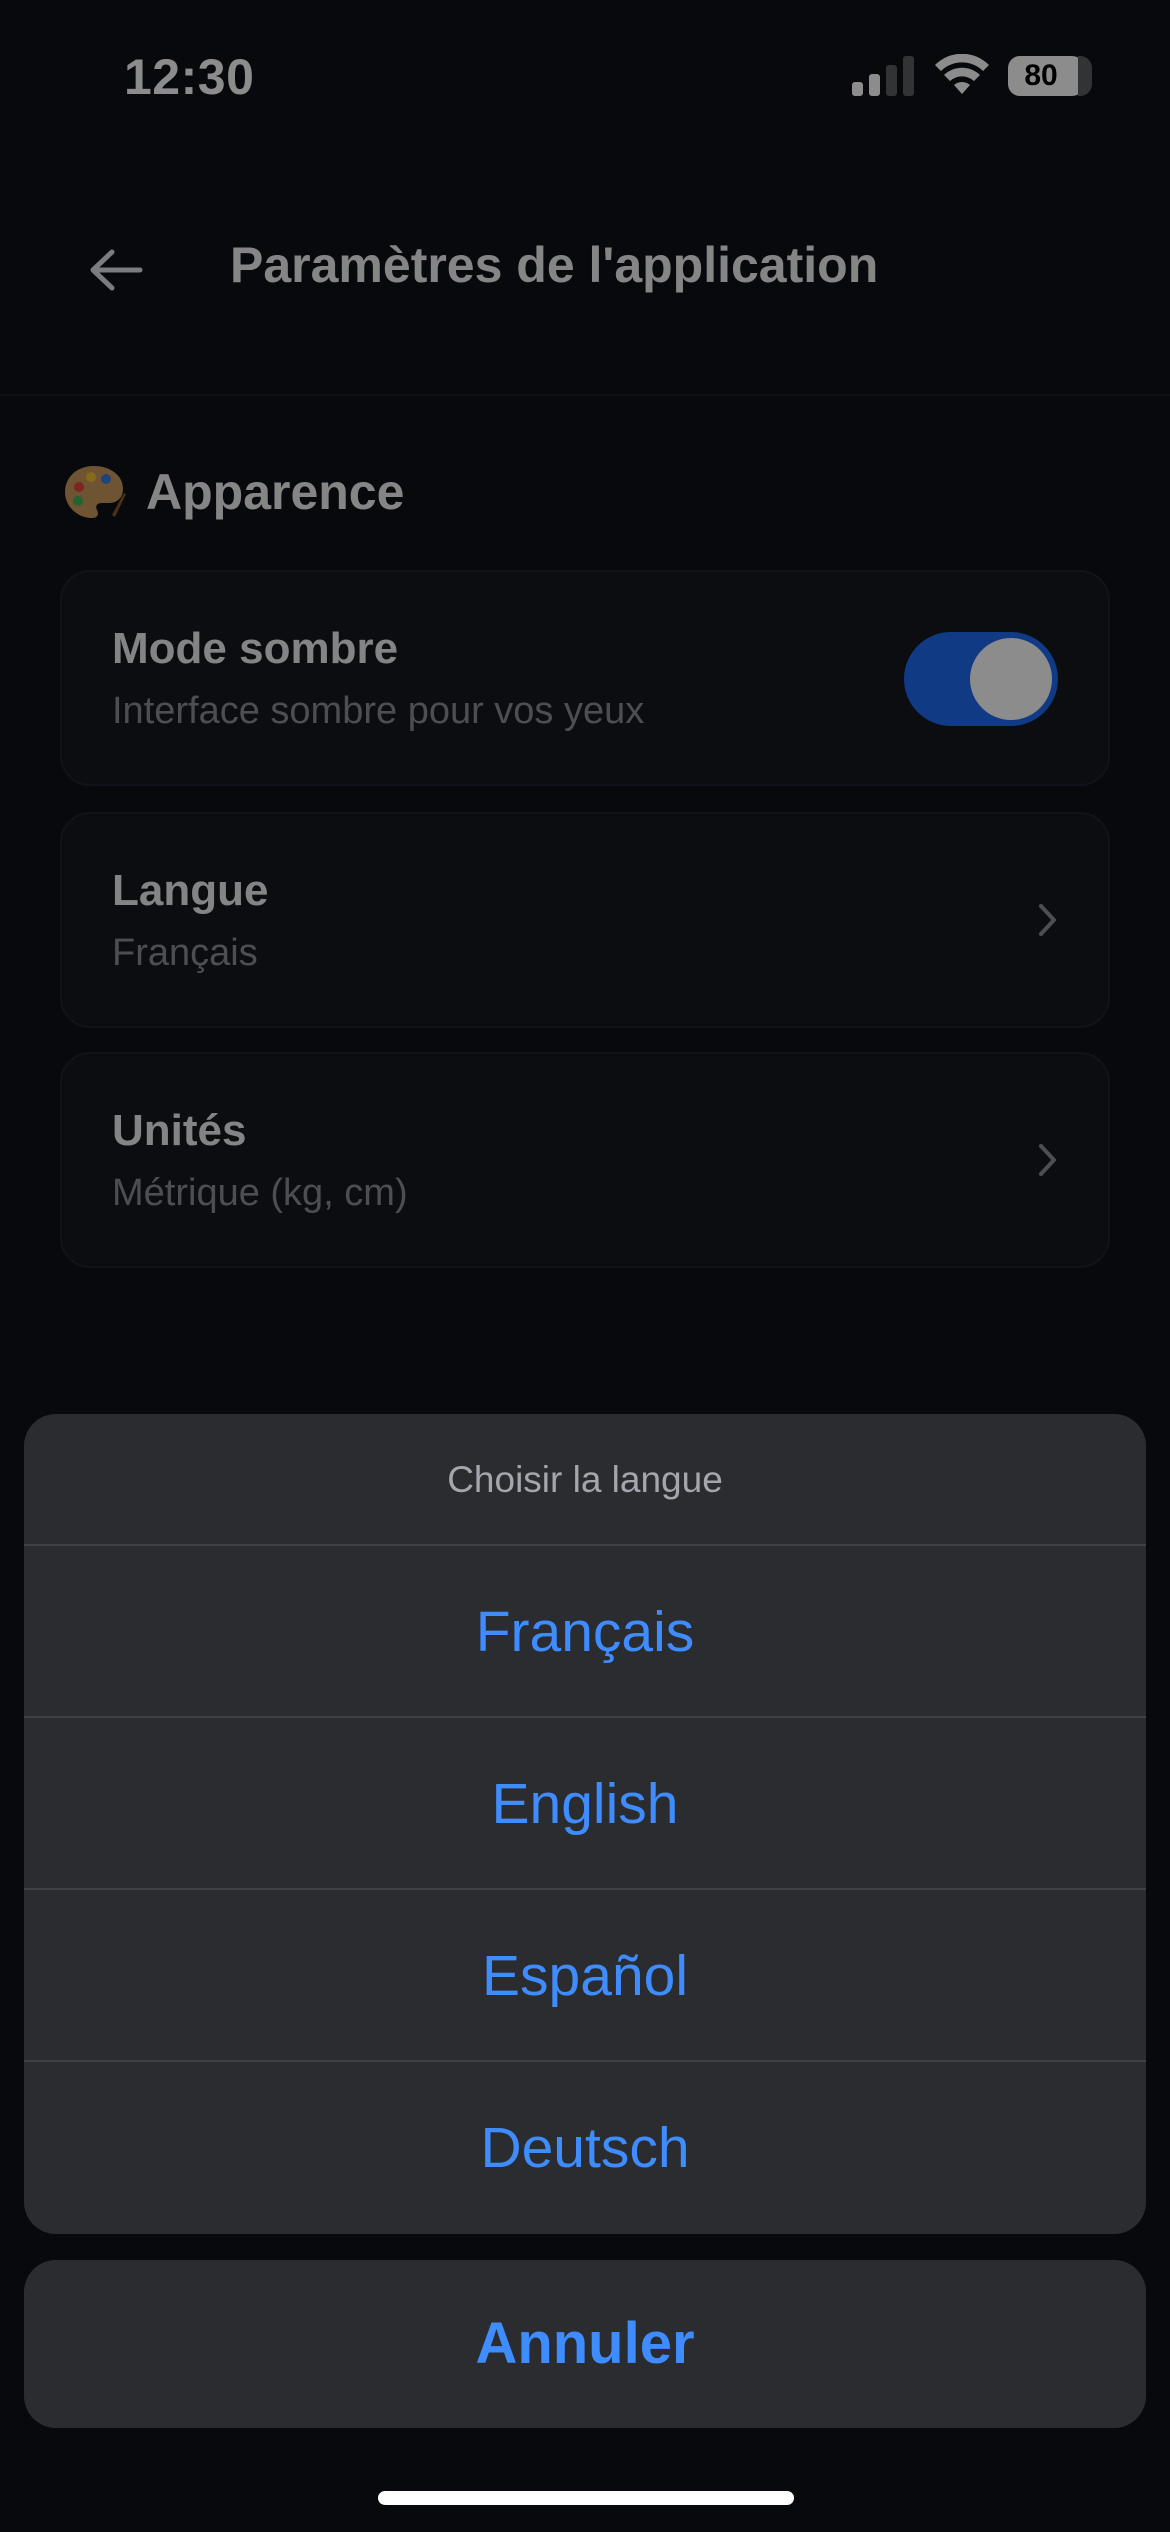  I want to click on language-option-espanol: Español, so click(585, 1976).